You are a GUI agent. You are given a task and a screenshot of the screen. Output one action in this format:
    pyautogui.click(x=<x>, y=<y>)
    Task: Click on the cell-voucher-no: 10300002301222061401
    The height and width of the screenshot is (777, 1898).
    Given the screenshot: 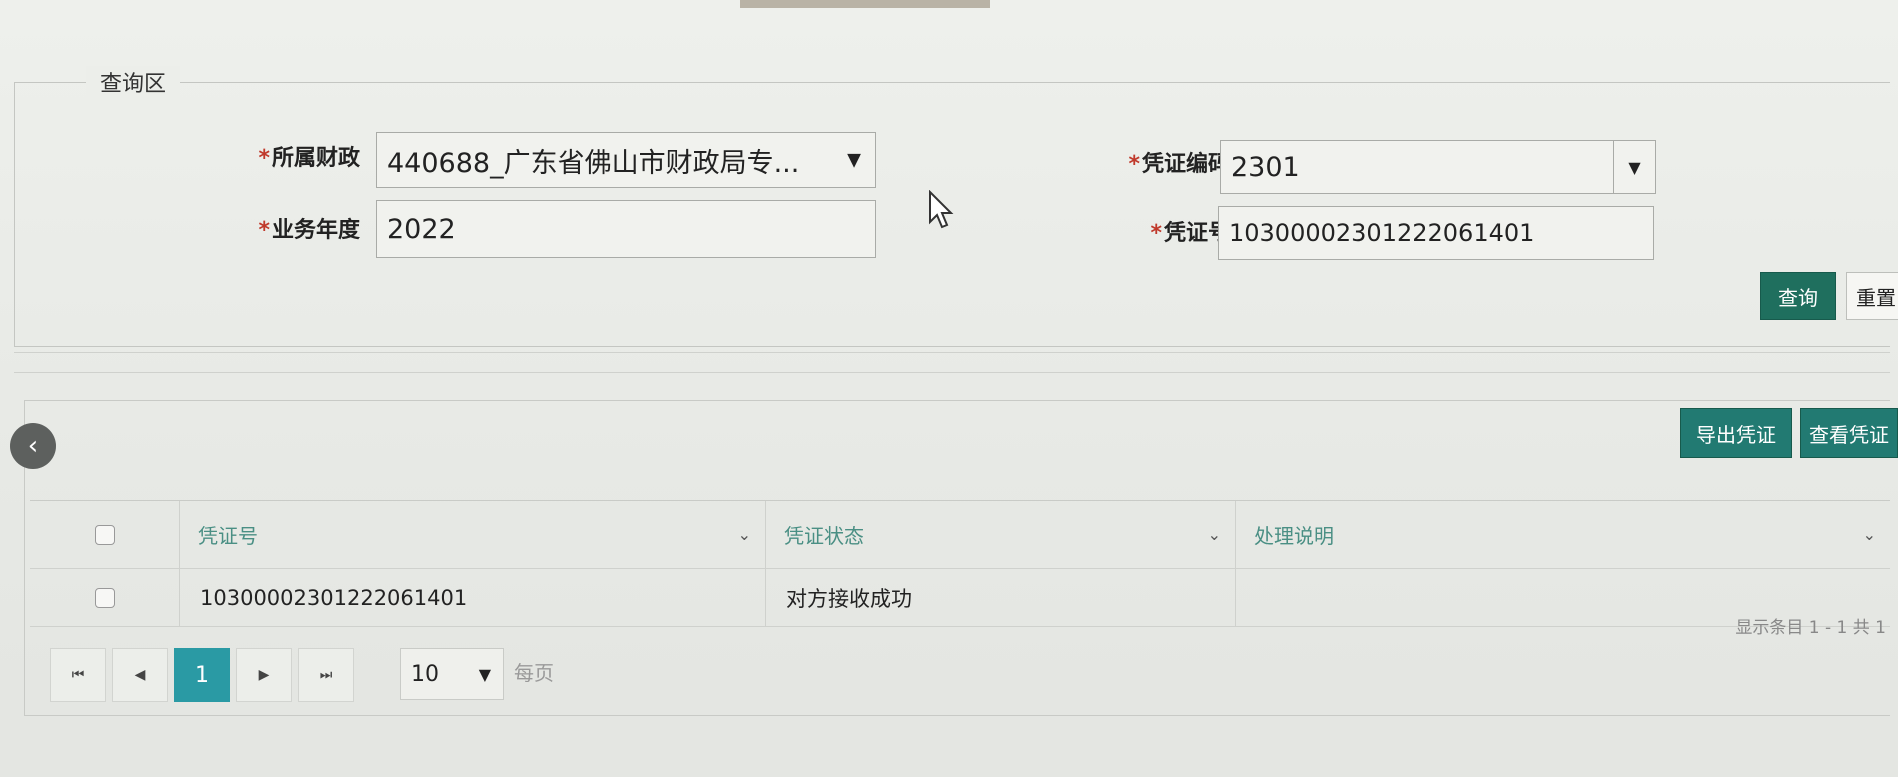 What is the action you would take?
    pyautogui.click(x=473, y=598)
    